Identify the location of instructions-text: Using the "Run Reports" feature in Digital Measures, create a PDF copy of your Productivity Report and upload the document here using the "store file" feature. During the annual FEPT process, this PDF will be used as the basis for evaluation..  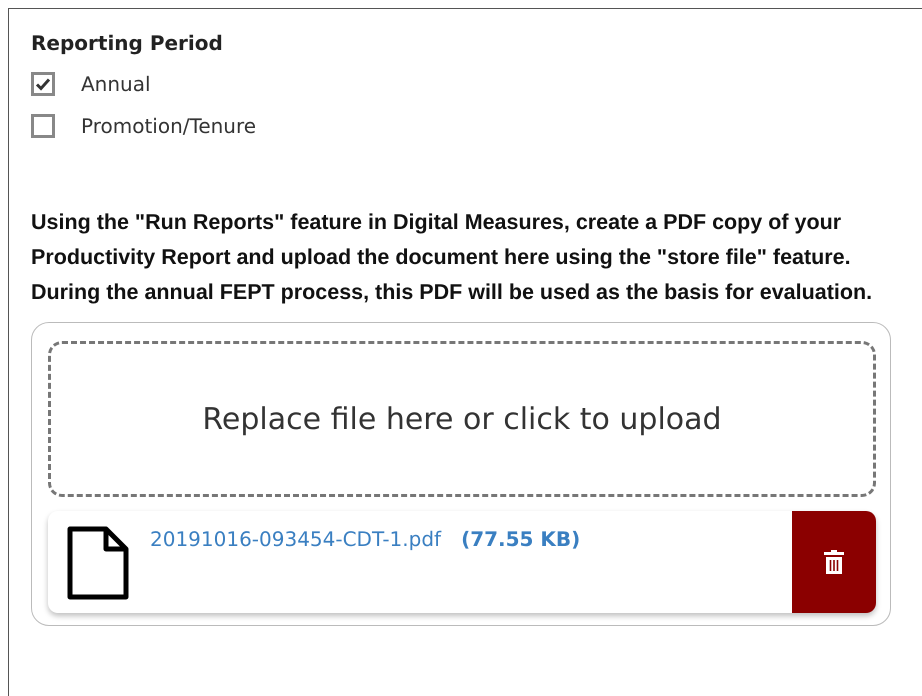
(452, 257).